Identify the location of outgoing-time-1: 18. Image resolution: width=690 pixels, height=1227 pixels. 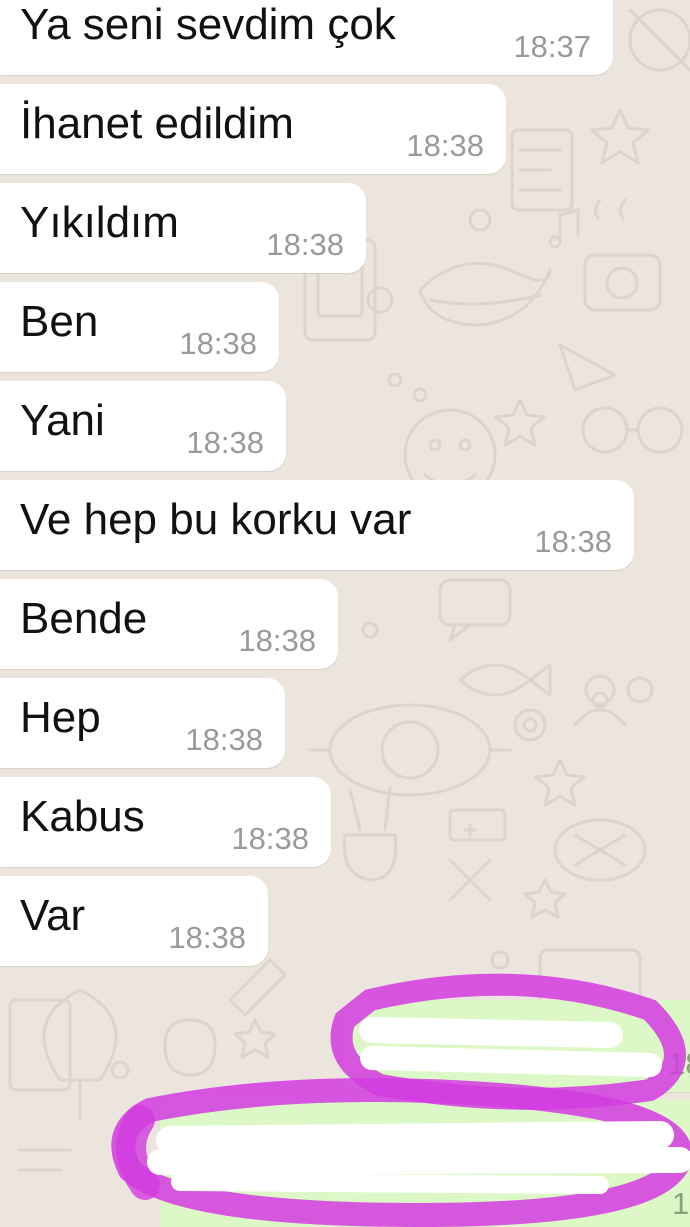
(679, 1063).